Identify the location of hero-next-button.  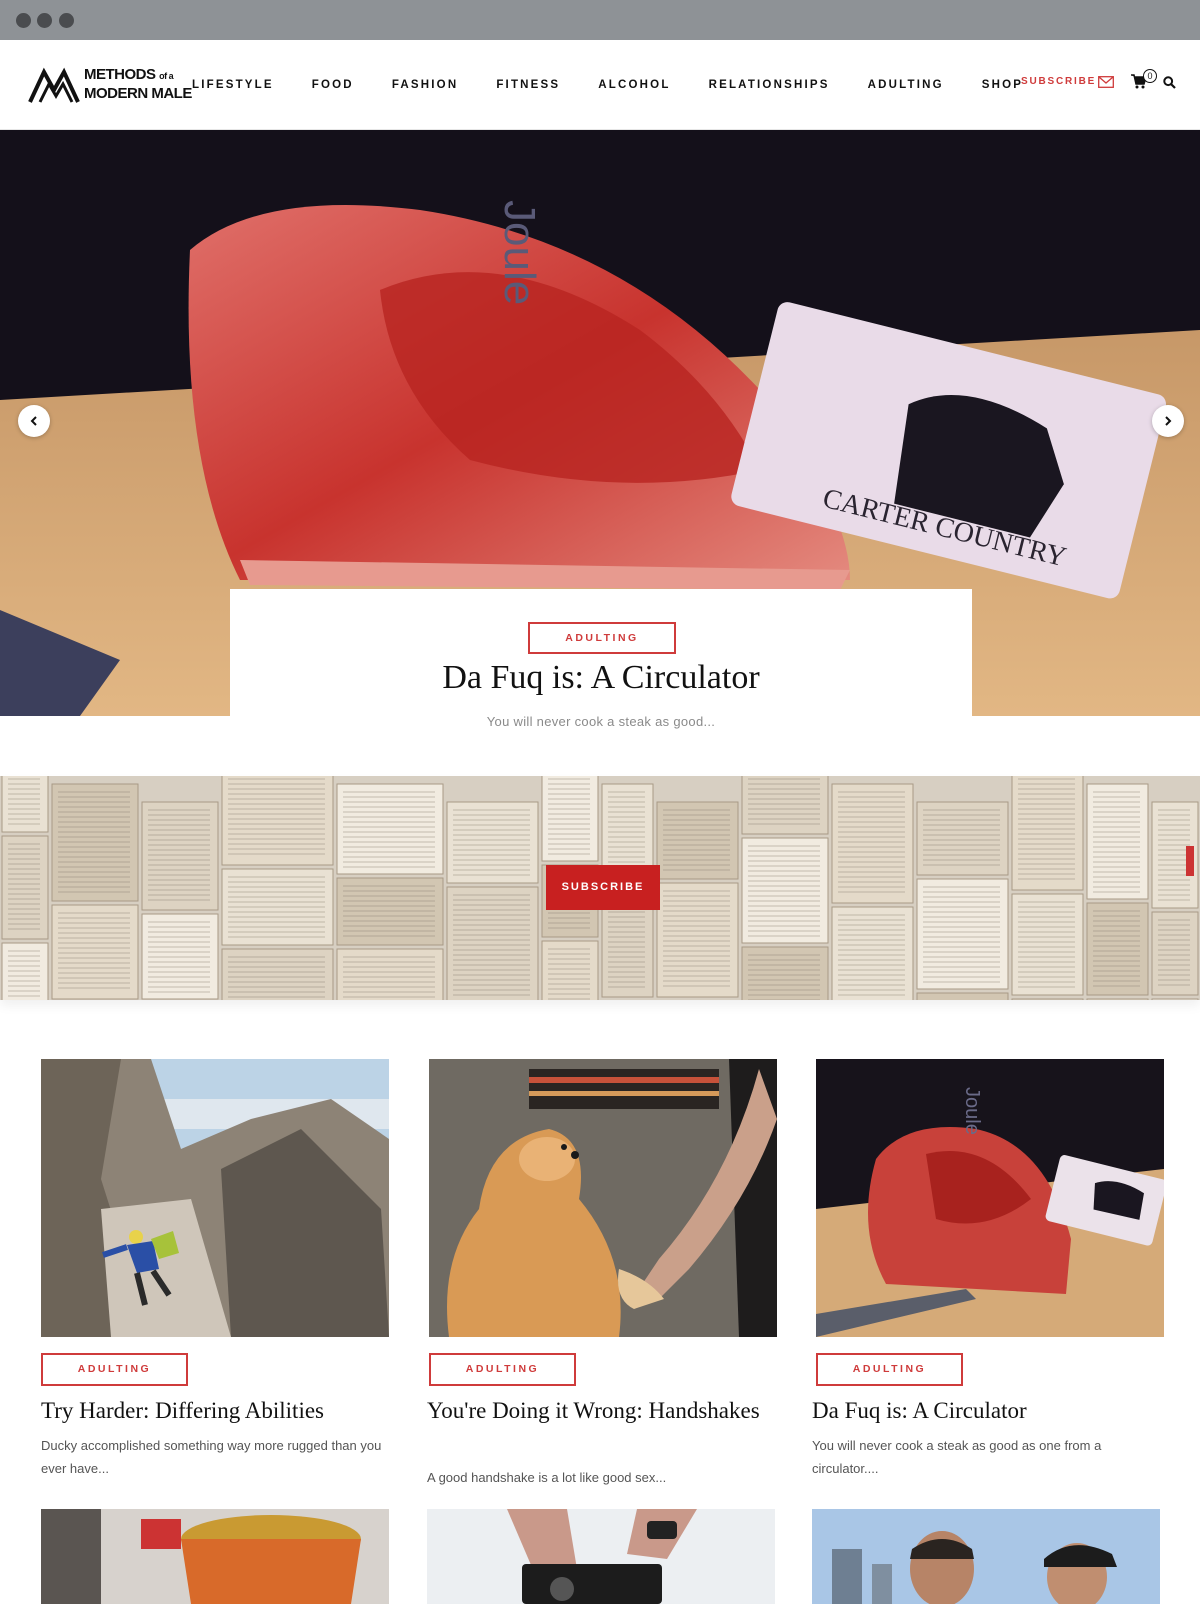
(1168, 421).